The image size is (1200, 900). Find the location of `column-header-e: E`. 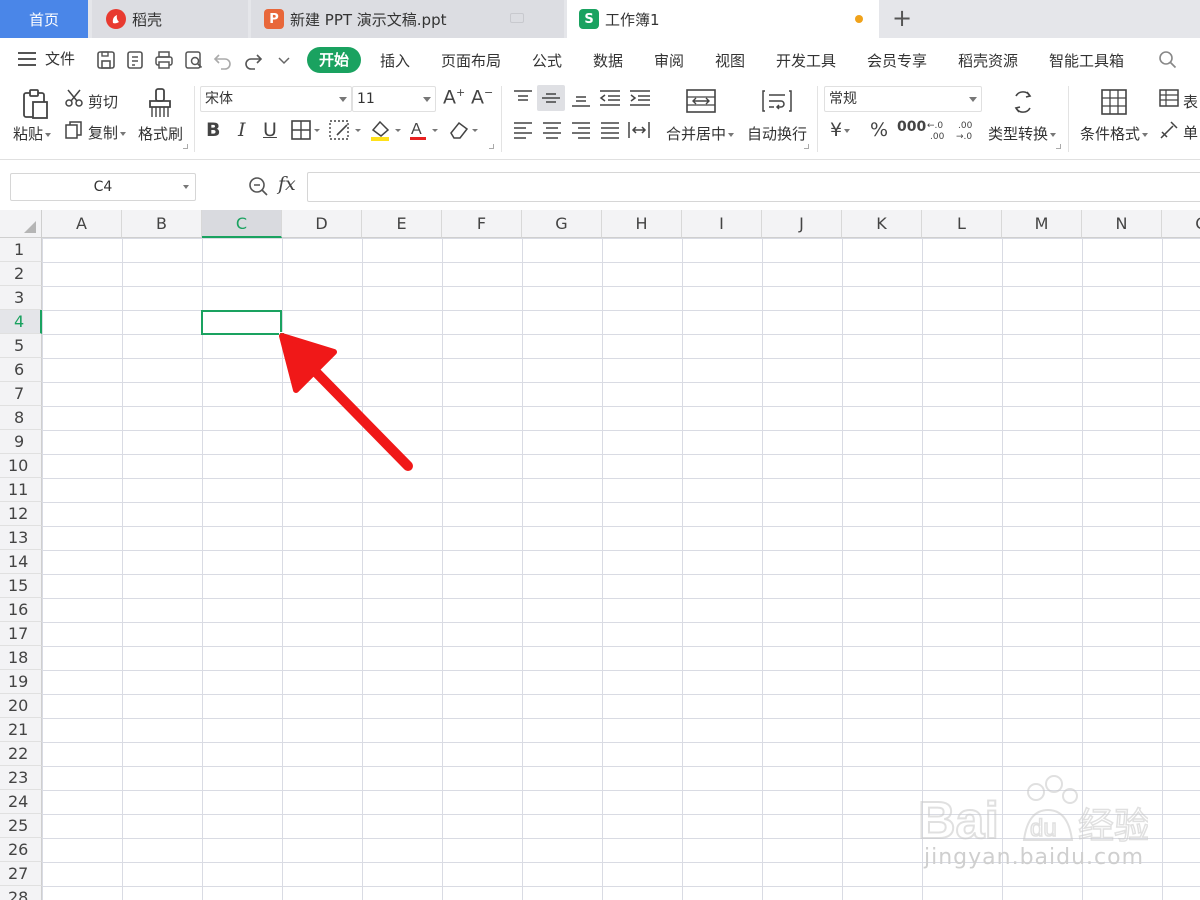

column-header-e: E is located at coordinates (402, 224).